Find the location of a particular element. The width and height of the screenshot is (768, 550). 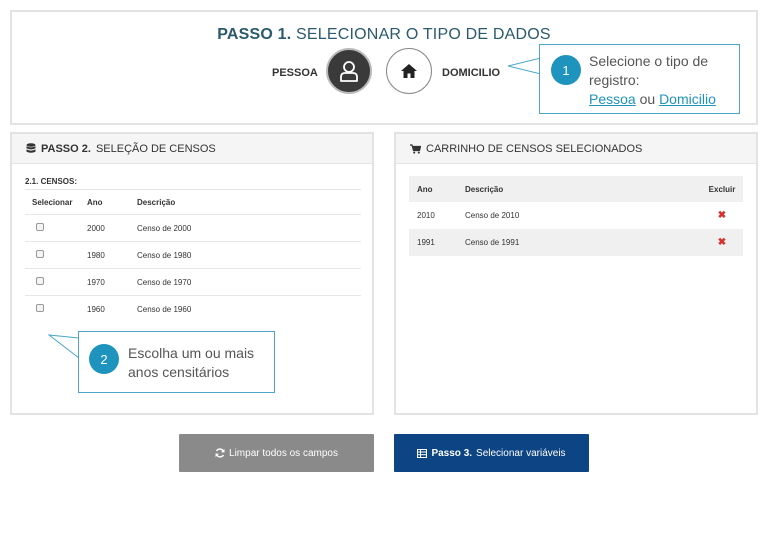

option-pessoa-label: PESSOA is located at coordinates (295, 73).